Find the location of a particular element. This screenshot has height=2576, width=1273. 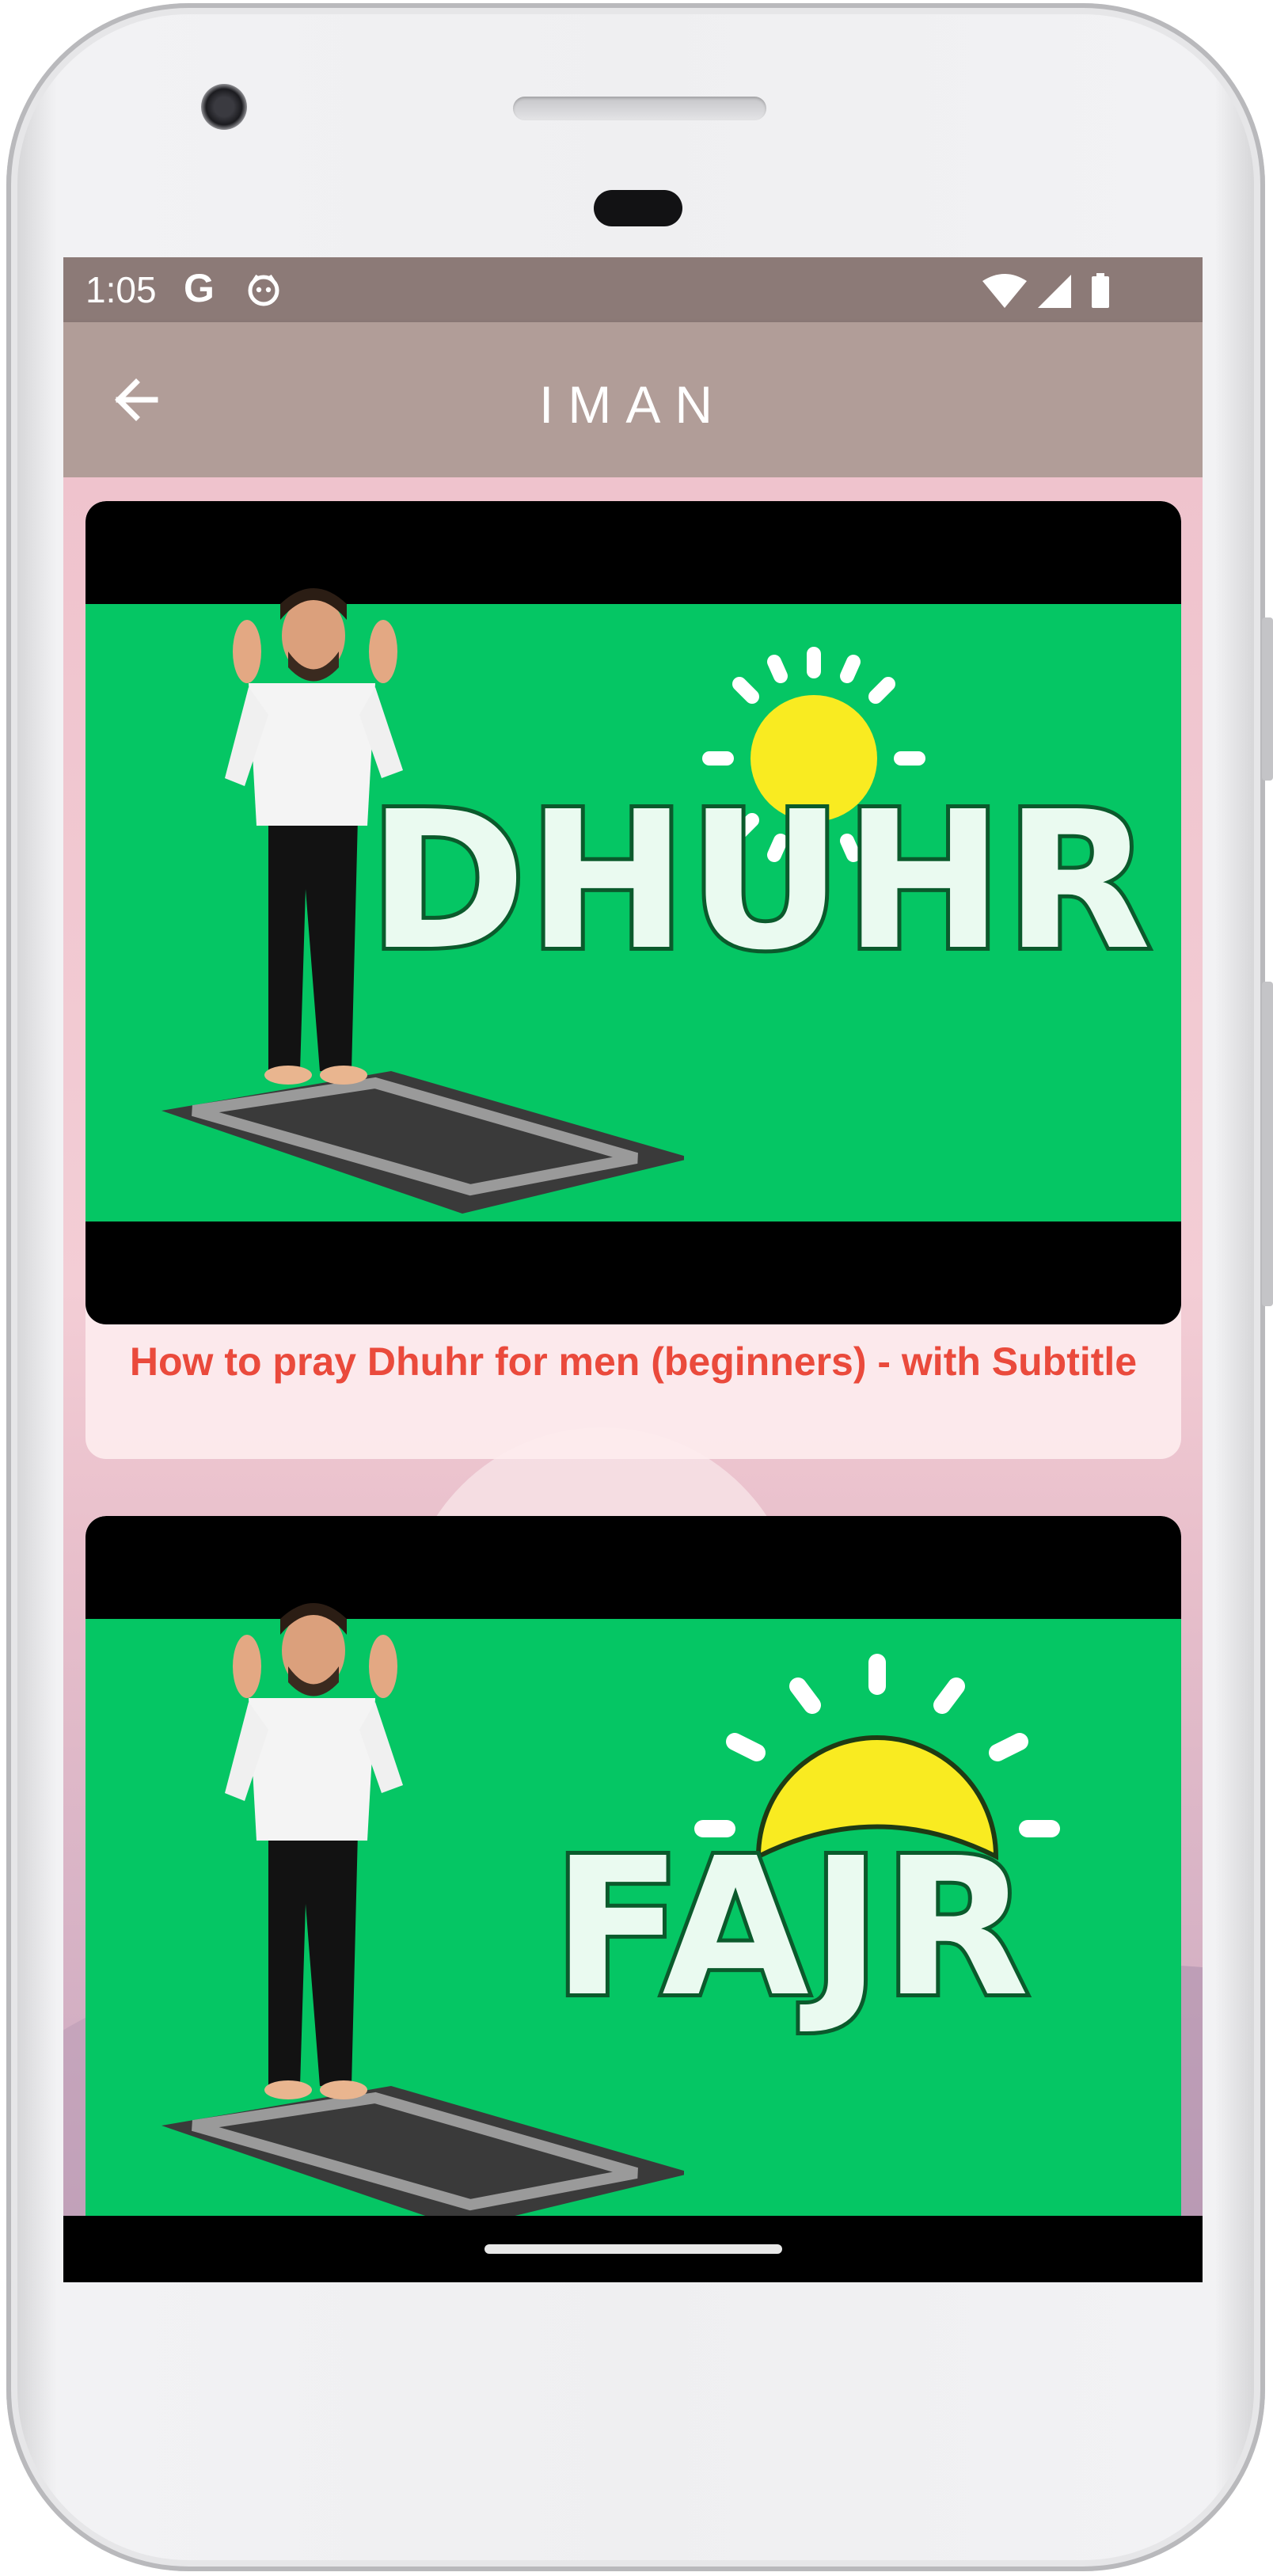

status-time: 1:05 is located at coordinates (121, 290).